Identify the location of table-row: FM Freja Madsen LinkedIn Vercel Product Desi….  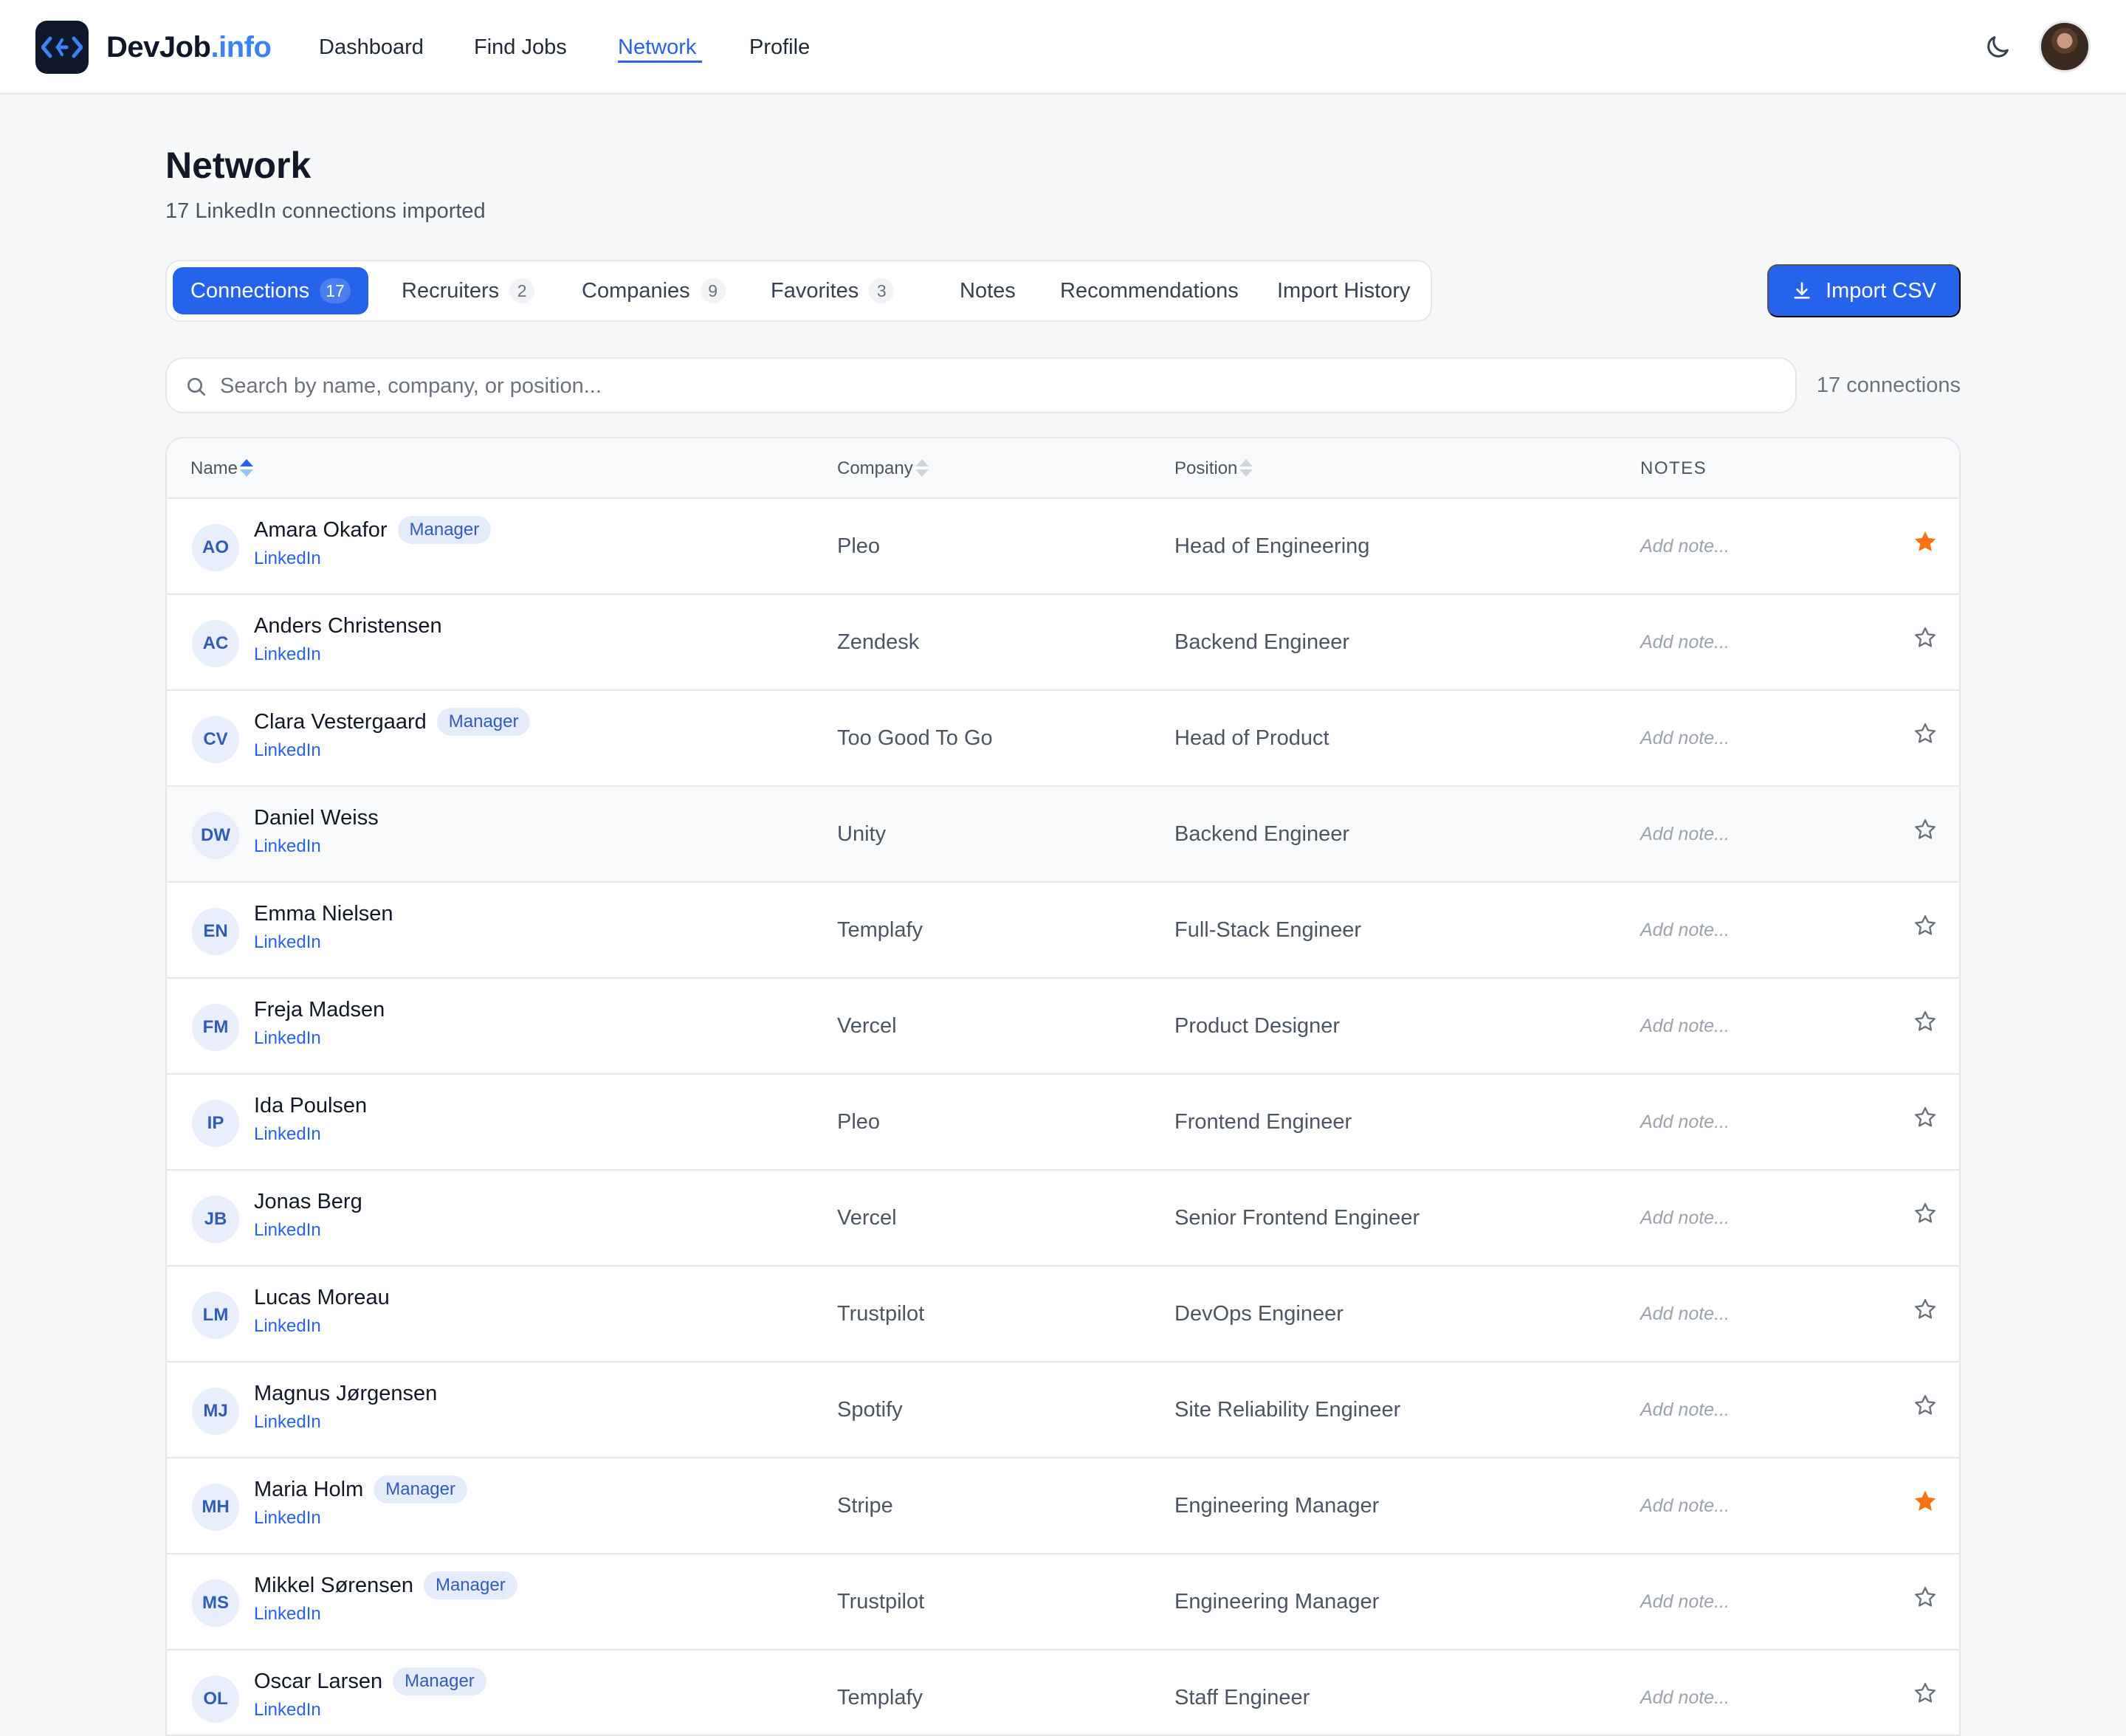
(1063, 1027).